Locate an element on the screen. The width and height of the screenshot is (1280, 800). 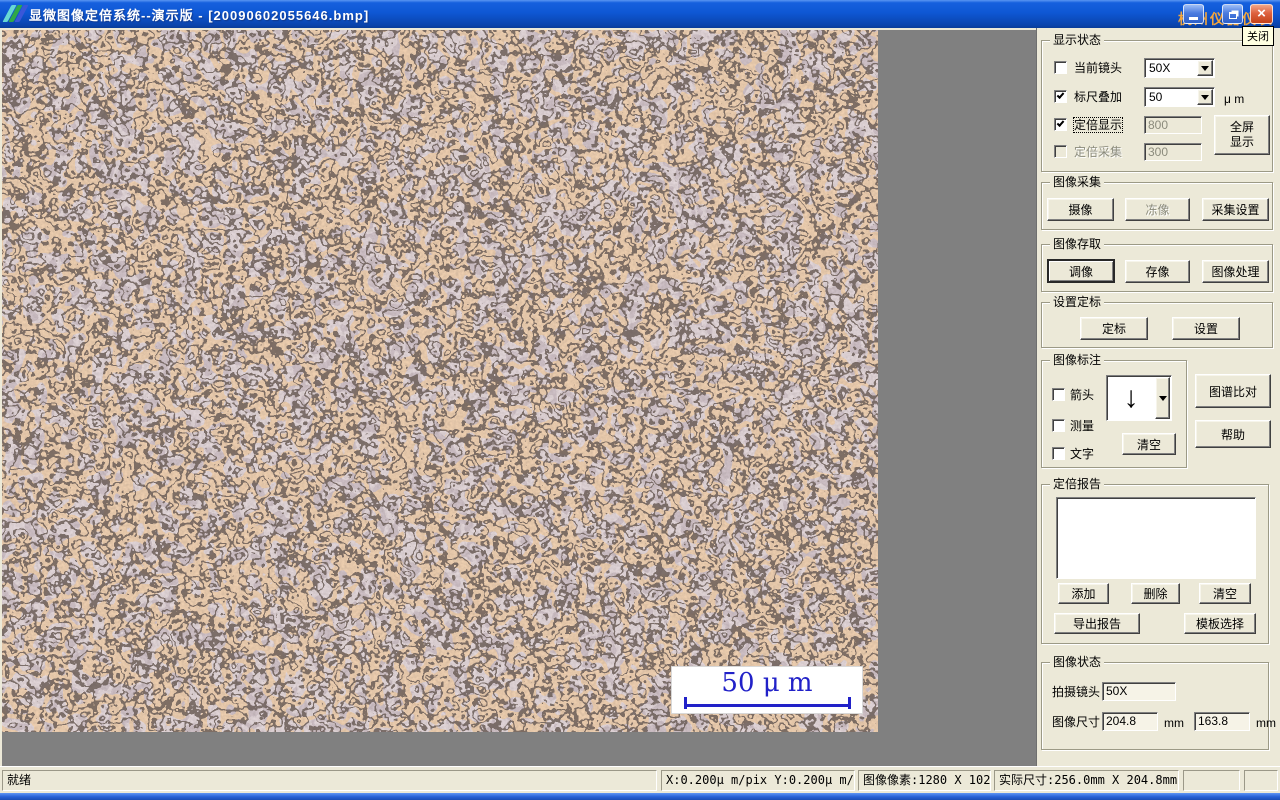
arrow-annotation-icon: ↓ is located at coordinates (1131, 397).